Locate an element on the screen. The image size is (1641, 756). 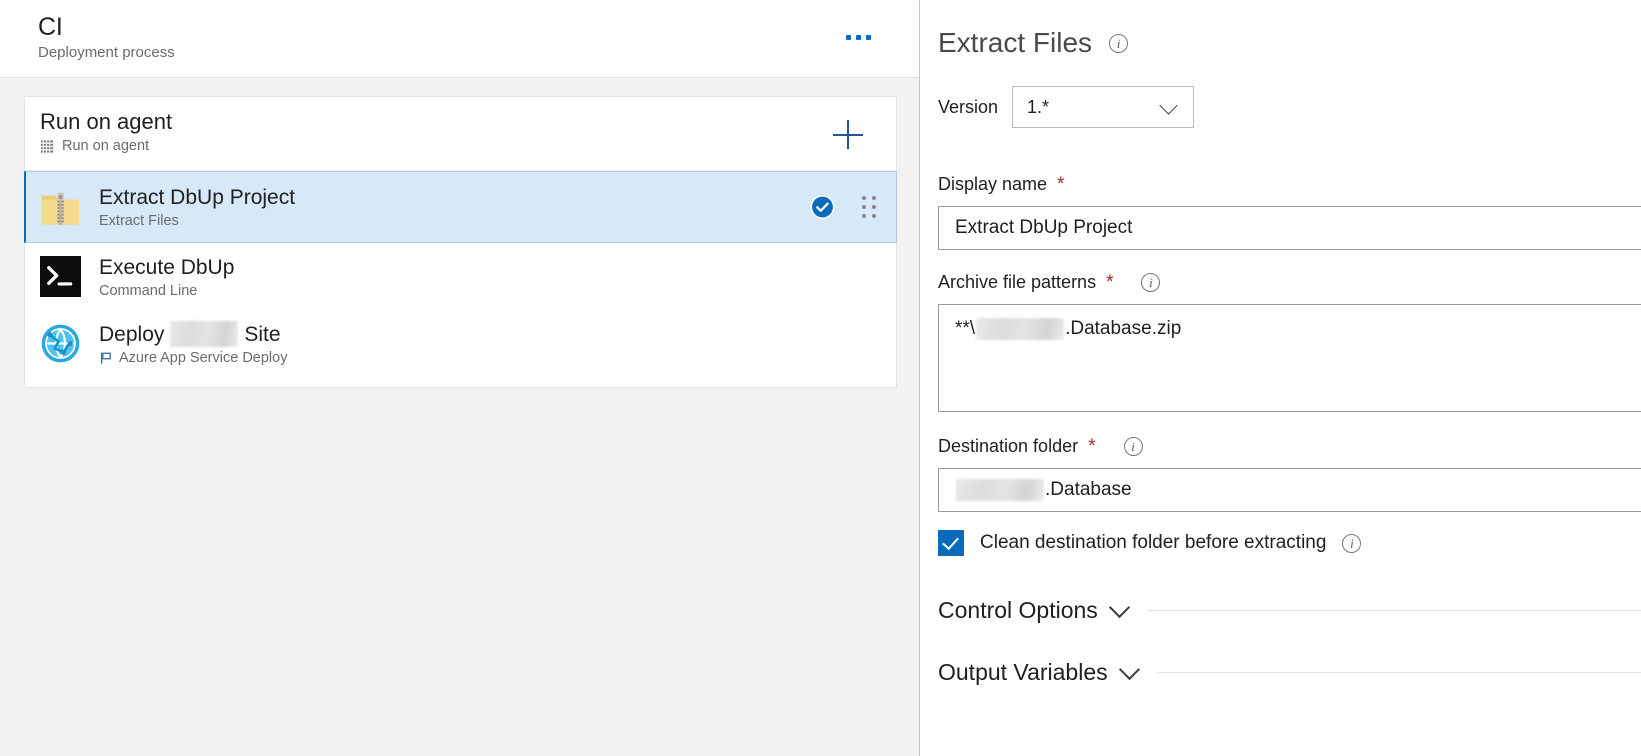
section-control-options: Control Options is located at coordinates (1289, 610).